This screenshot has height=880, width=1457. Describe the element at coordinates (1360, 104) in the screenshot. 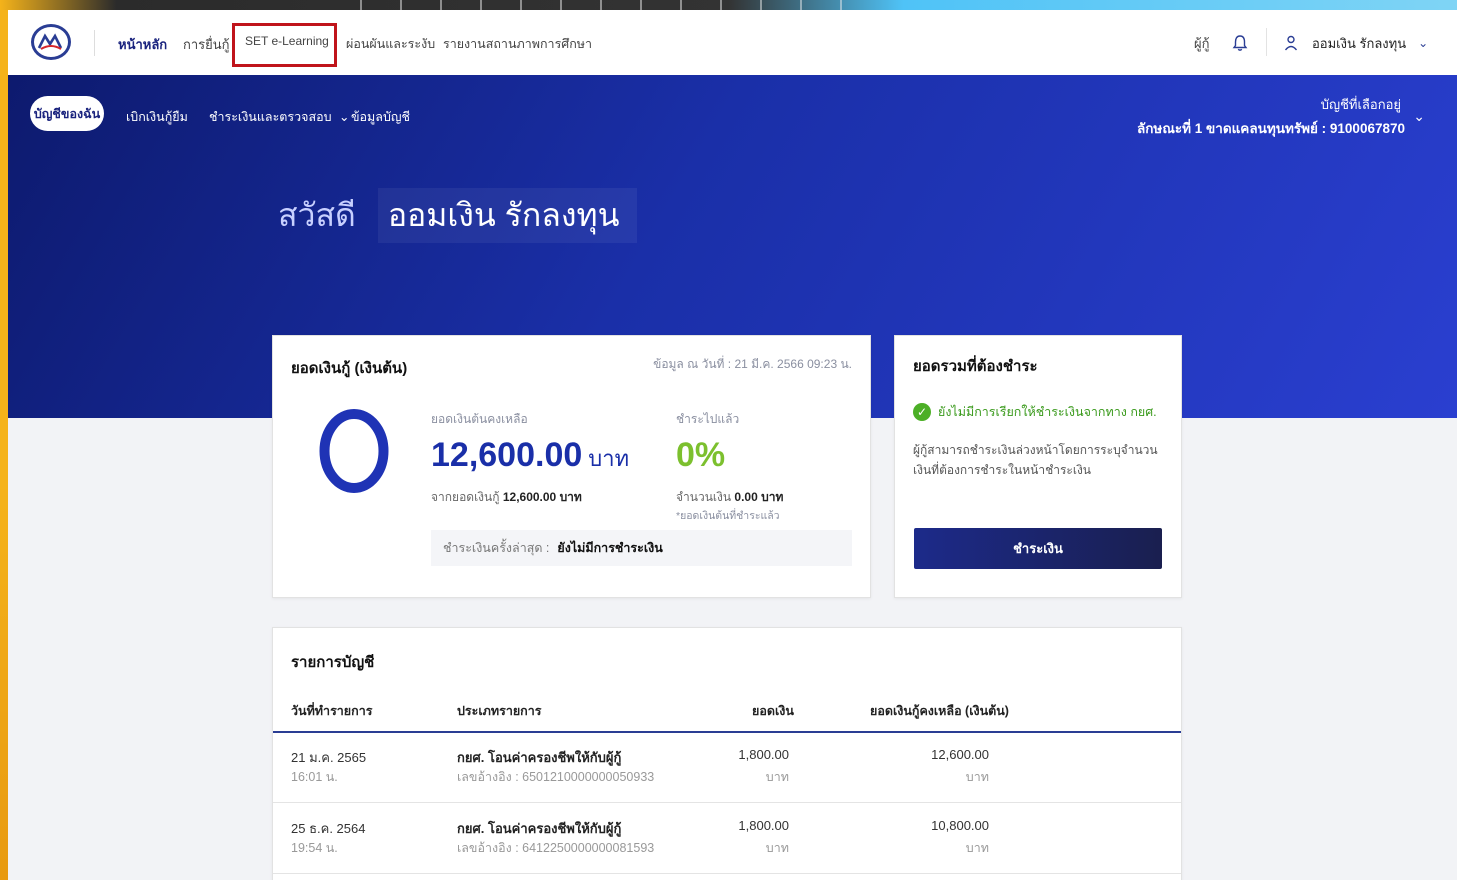

I see `selected-account-label: บัญชีที่เลือกอยู่` at that location.